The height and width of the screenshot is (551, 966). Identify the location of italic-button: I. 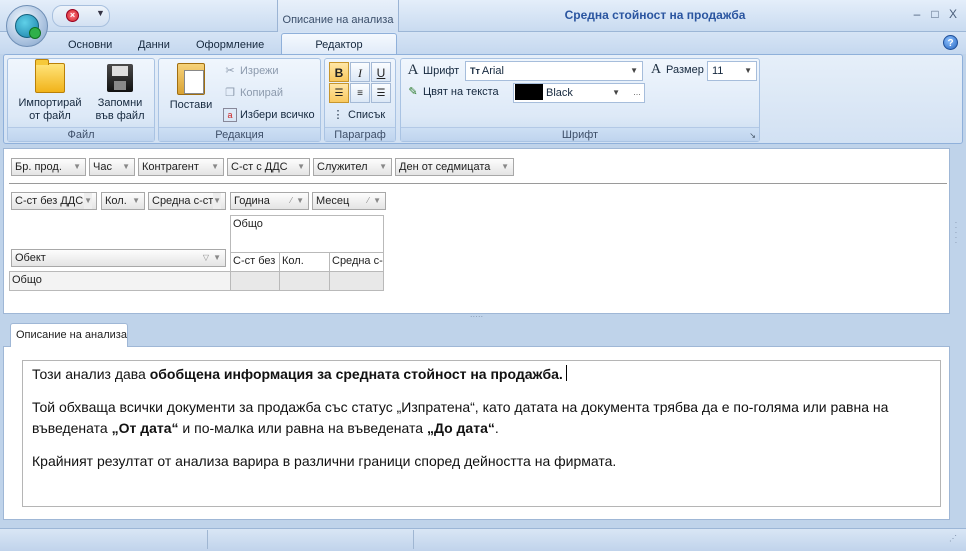
(360, 72).